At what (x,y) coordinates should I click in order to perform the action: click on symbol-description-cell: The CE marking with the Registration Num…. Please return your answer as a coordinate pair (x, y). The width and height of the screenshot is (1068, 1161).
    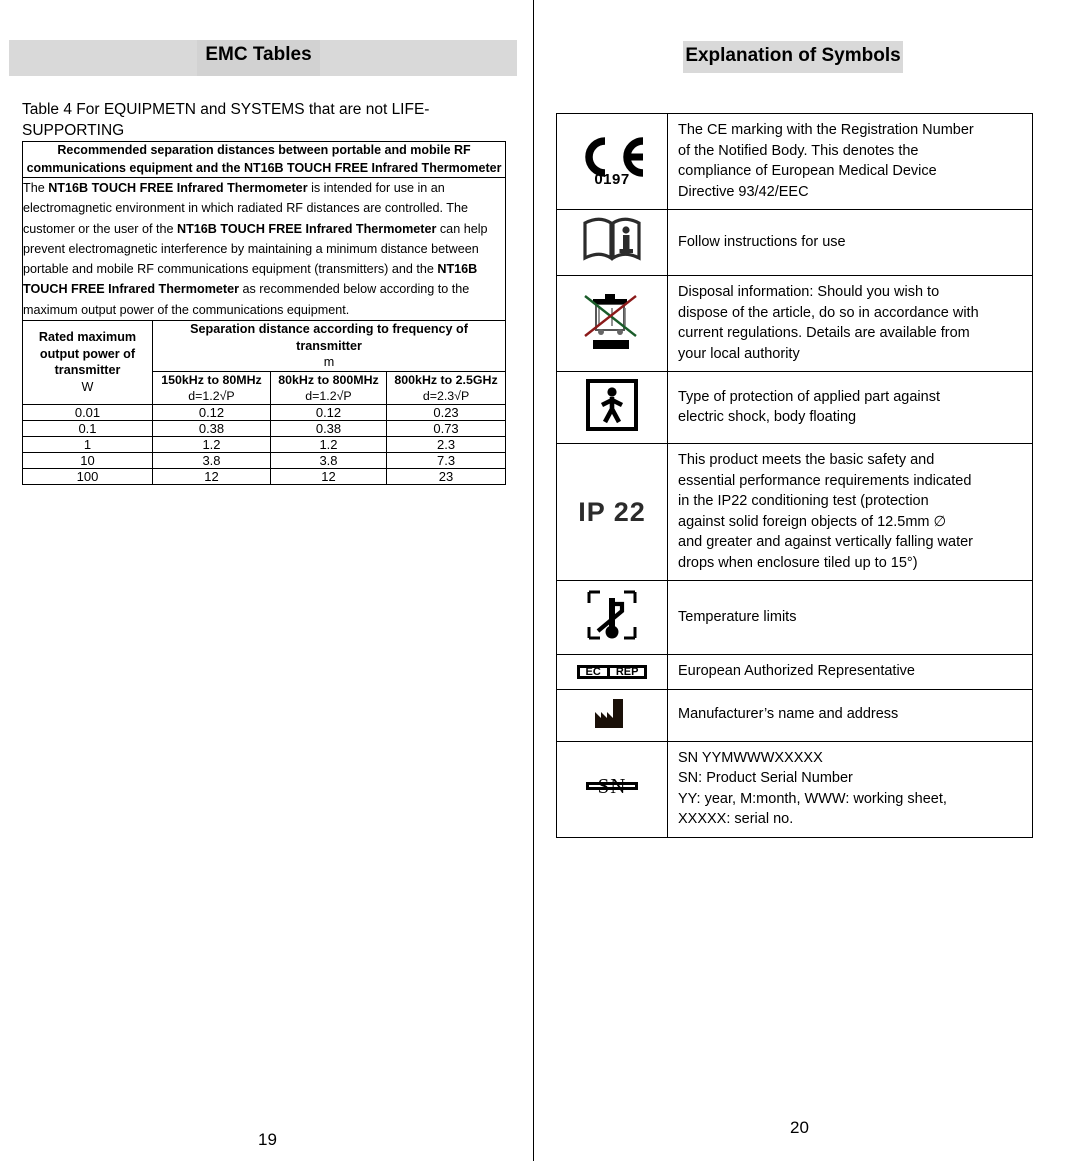
    Looking at the image, I should click on (850, 161).